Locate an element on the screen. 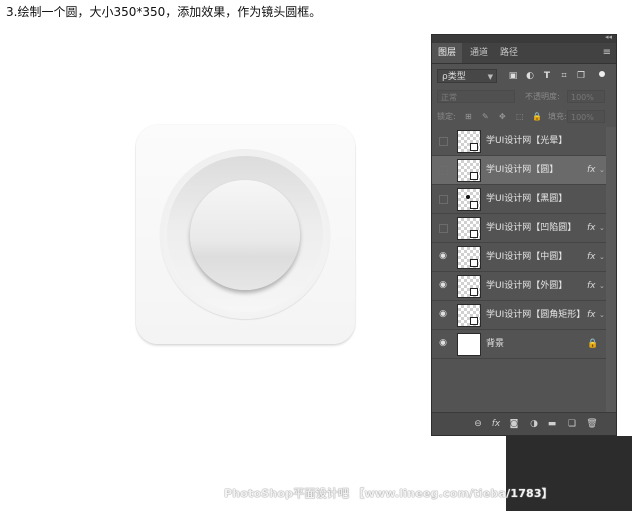 The width and height of the screenshot is (632, 511). lock-row: 锁定: ⊞ ✎ ✥ ⬚ 🔒 填充: 100% is located at coordinates (524, 116).